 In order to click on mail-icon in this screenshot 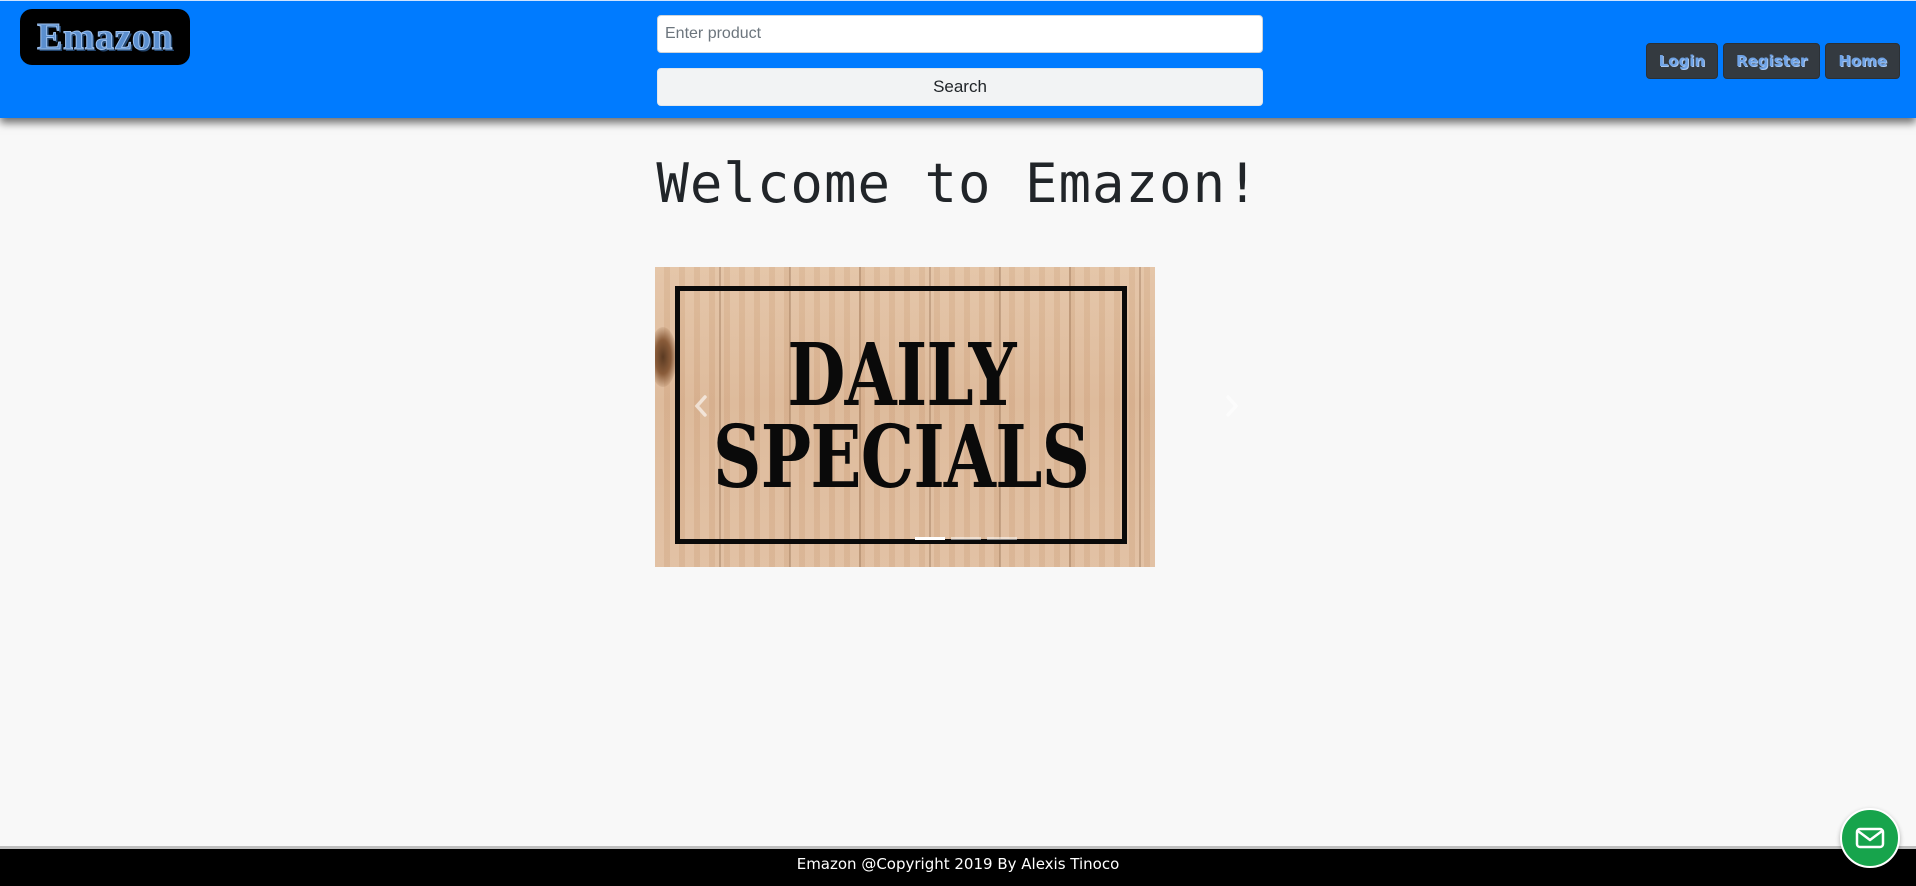, I will do `click(1870, 838)`.